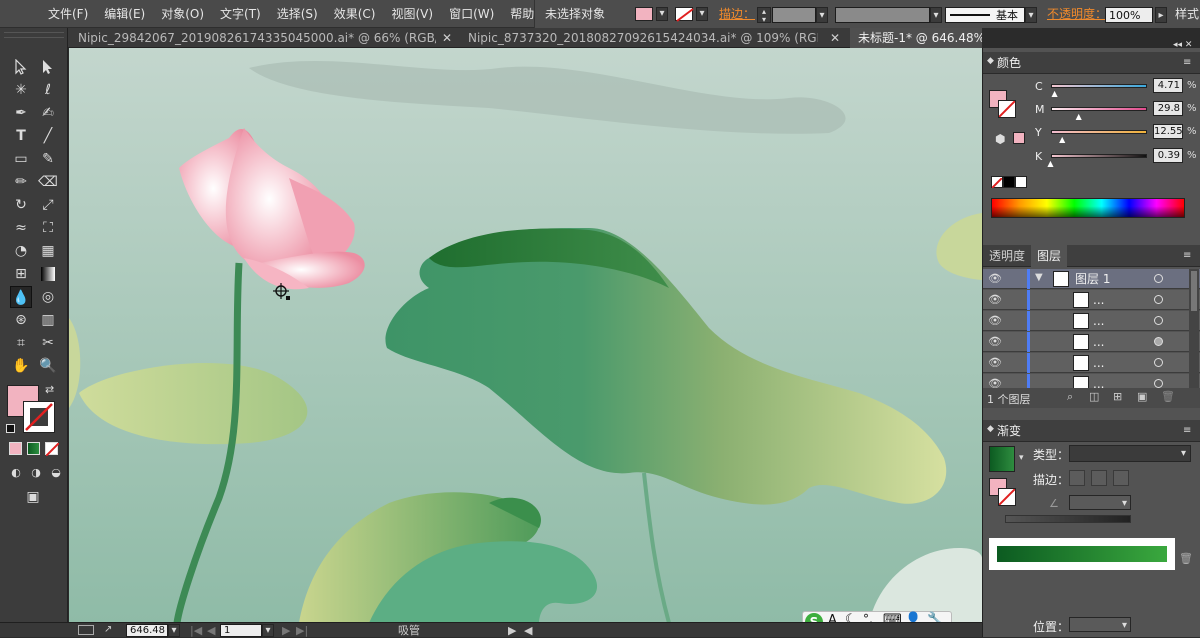  Describe the element at coordinates (124, 14) in the screenshot. I see `menu-edit: 编辑(E)` at that location.